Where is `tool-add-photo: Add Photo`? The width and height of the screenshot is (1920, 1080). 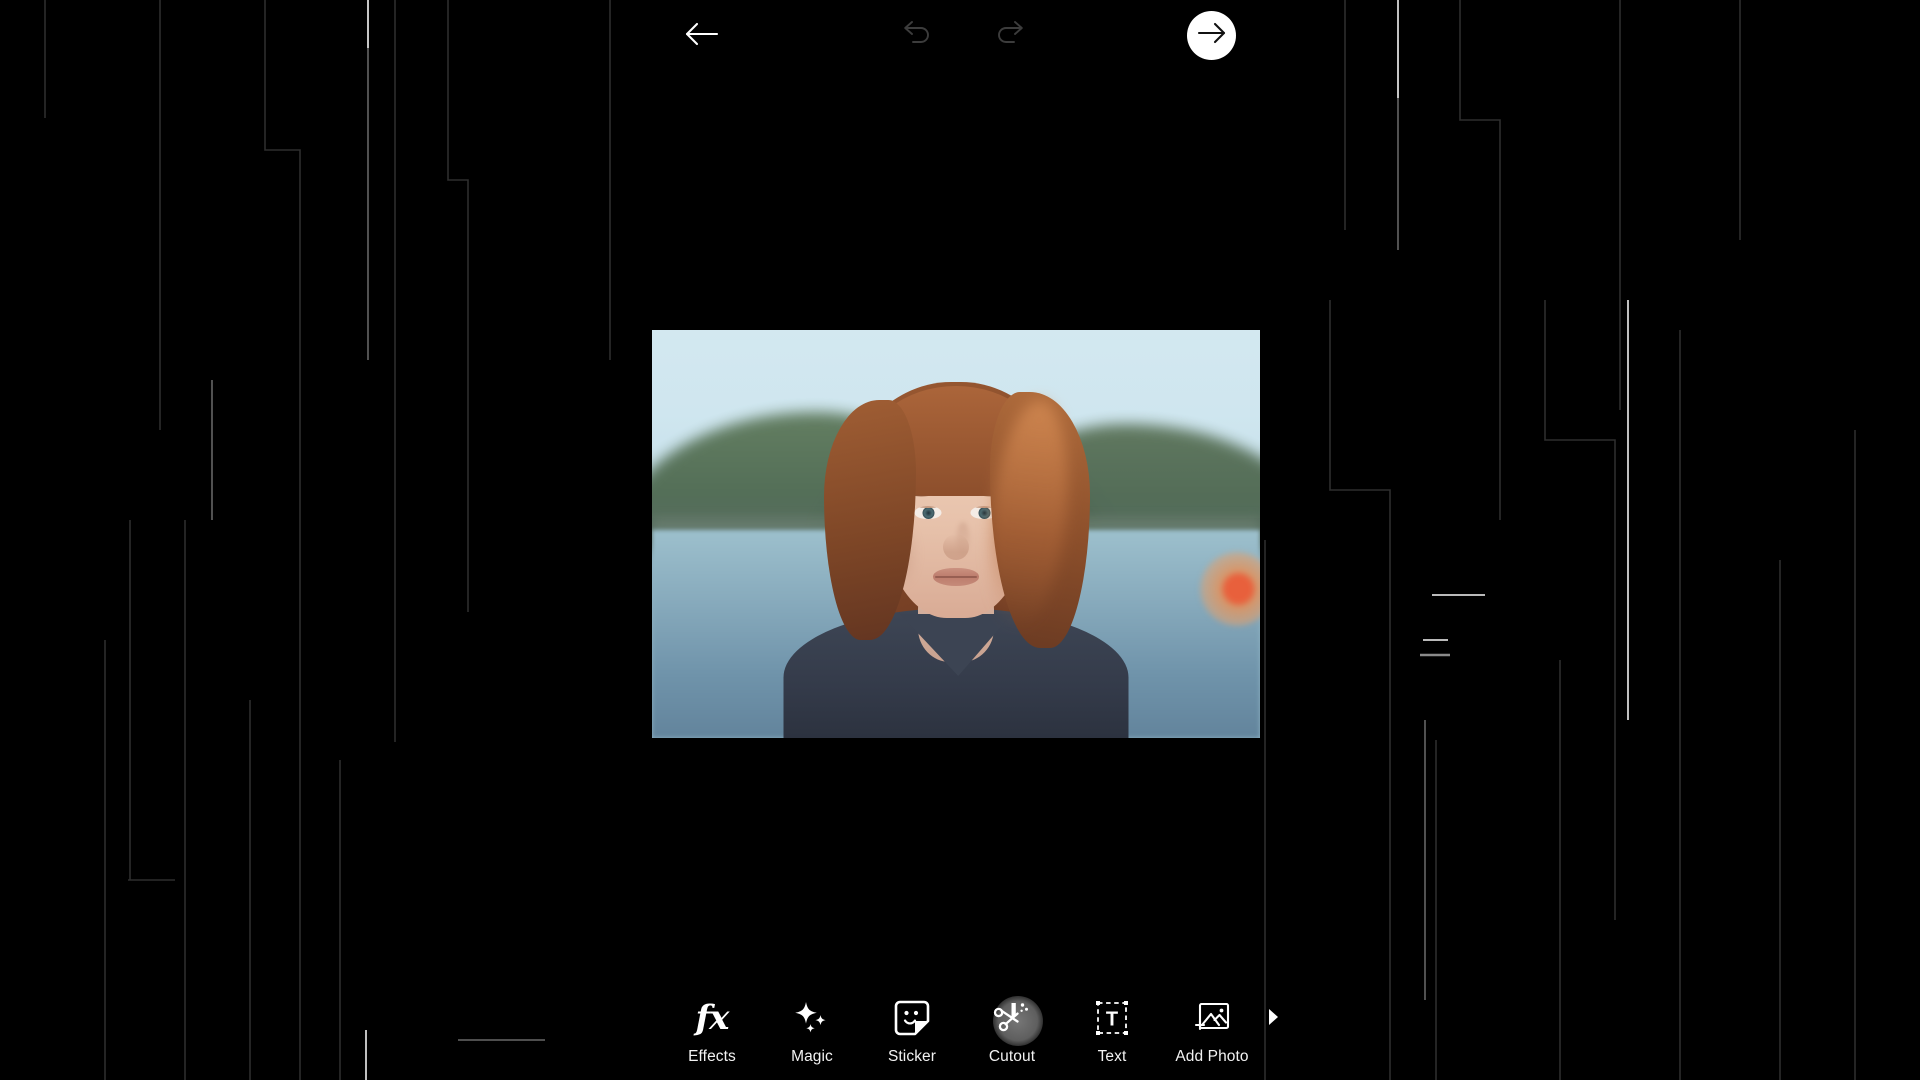 tool-add-photo: Add Photo is located at coordinates (1212, 1030).